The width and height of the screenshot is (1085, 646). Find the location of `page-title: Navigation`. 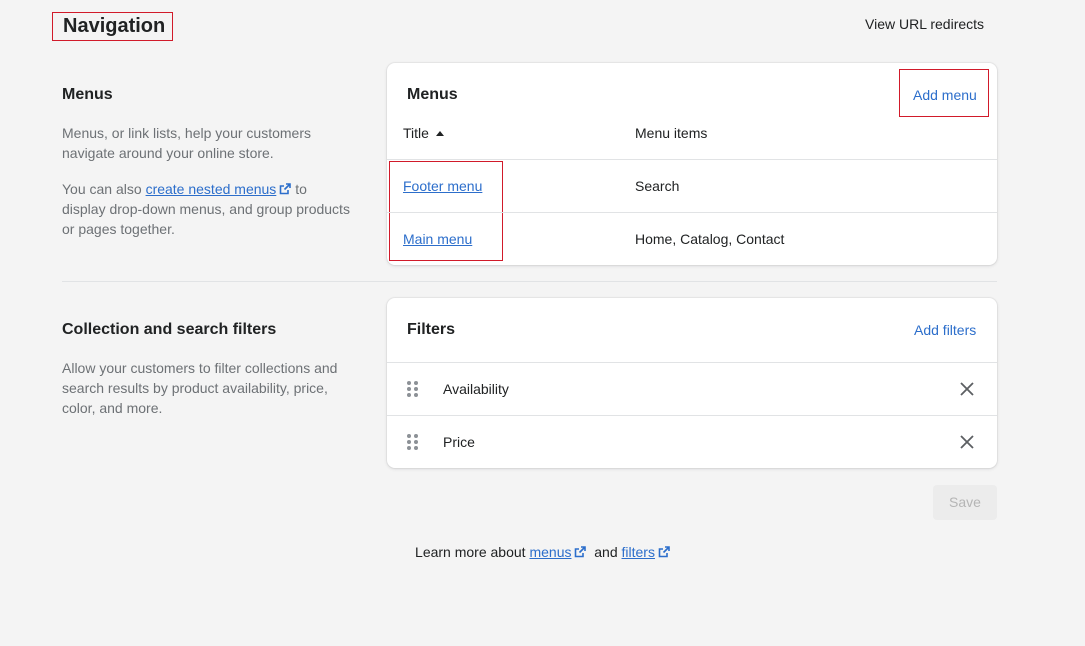

page-title: Navigation is located at coordinates (112, 26).